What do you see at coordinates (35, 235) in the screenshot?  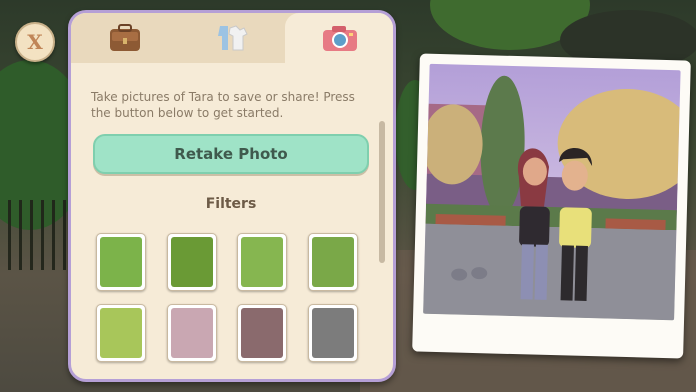 I see `fence` at bounding box center [35, 235].